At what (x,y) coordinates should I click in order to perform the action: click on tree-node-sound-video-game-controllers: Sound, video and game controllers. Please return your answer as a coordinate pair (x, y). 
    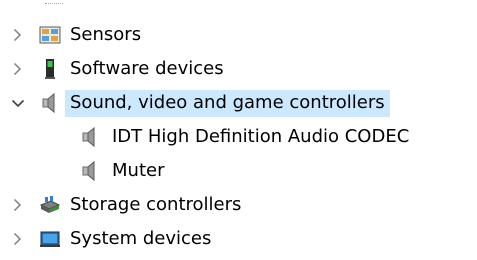
    Looking at the image, I should click on (238, 103).